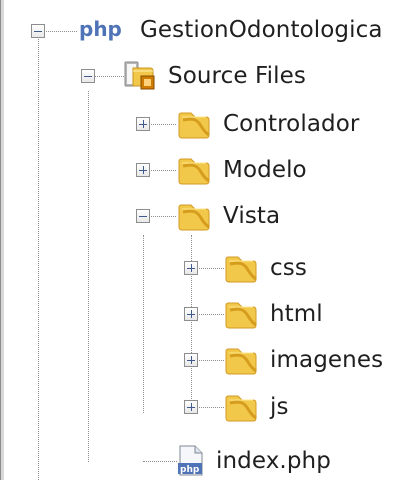  I want to click on project-label: GestionOdontologica, so click(261, 29).